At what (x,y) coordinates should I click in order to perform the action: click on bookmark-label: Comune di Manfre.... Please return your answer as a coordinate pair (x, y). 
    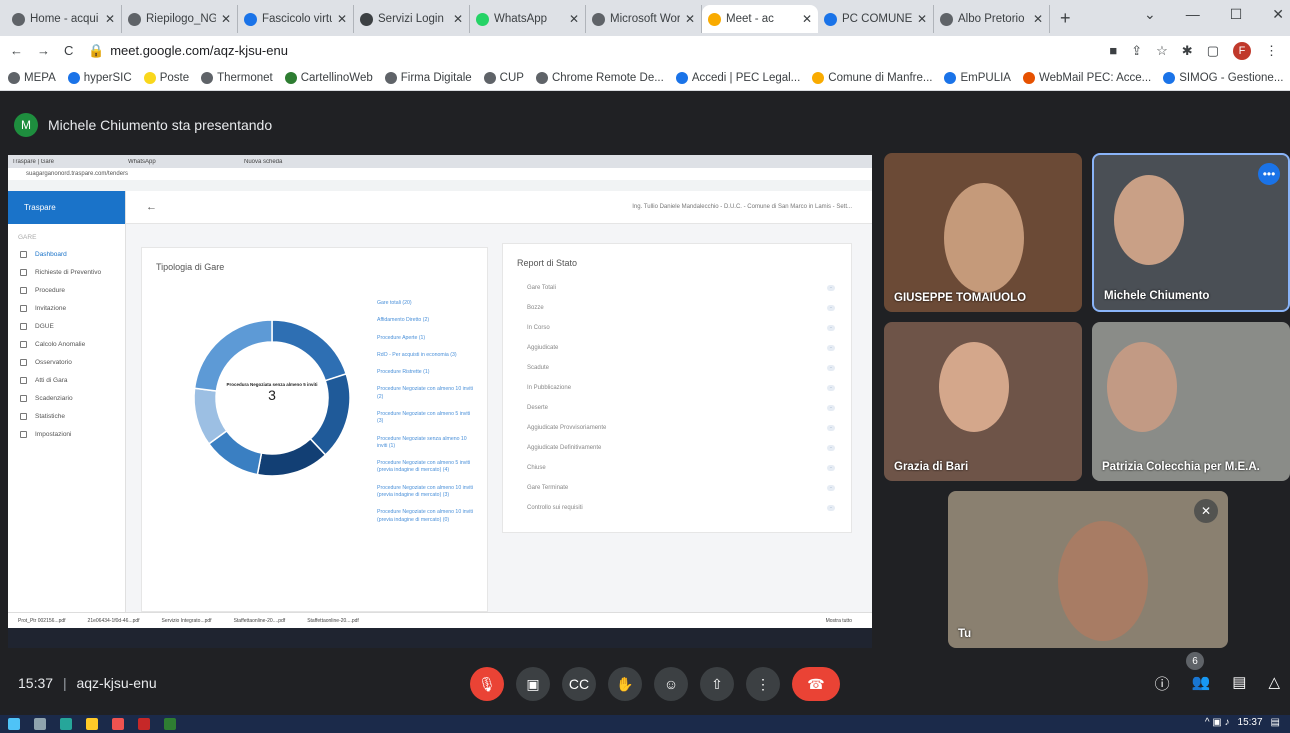
    Looking at the image, I should click on (880, 77).